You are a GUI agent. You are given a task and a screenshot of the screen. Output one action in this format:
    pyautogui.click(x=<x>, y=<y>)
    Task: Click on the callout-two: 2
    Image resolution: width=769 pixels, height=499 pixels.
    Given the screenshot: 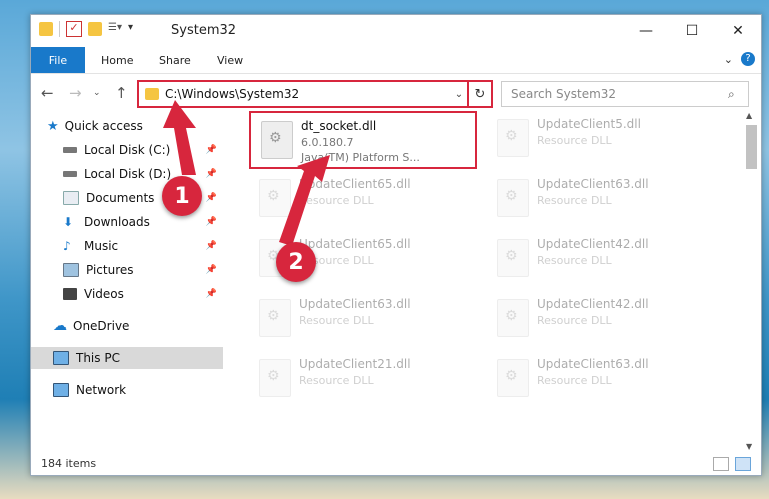 What is the action you would take?
    pyautogui.click(x=296, y=262)
    